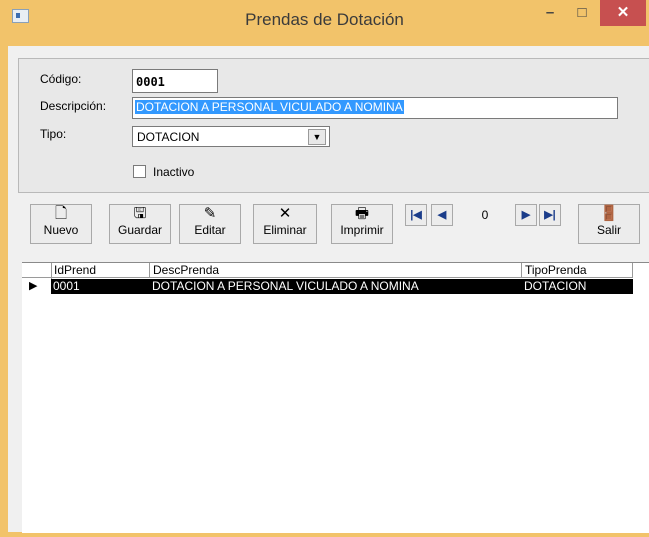 The height and width of the screenshot is (537, 649). I want to click on save-icon: 🖫, so click(140, 213).